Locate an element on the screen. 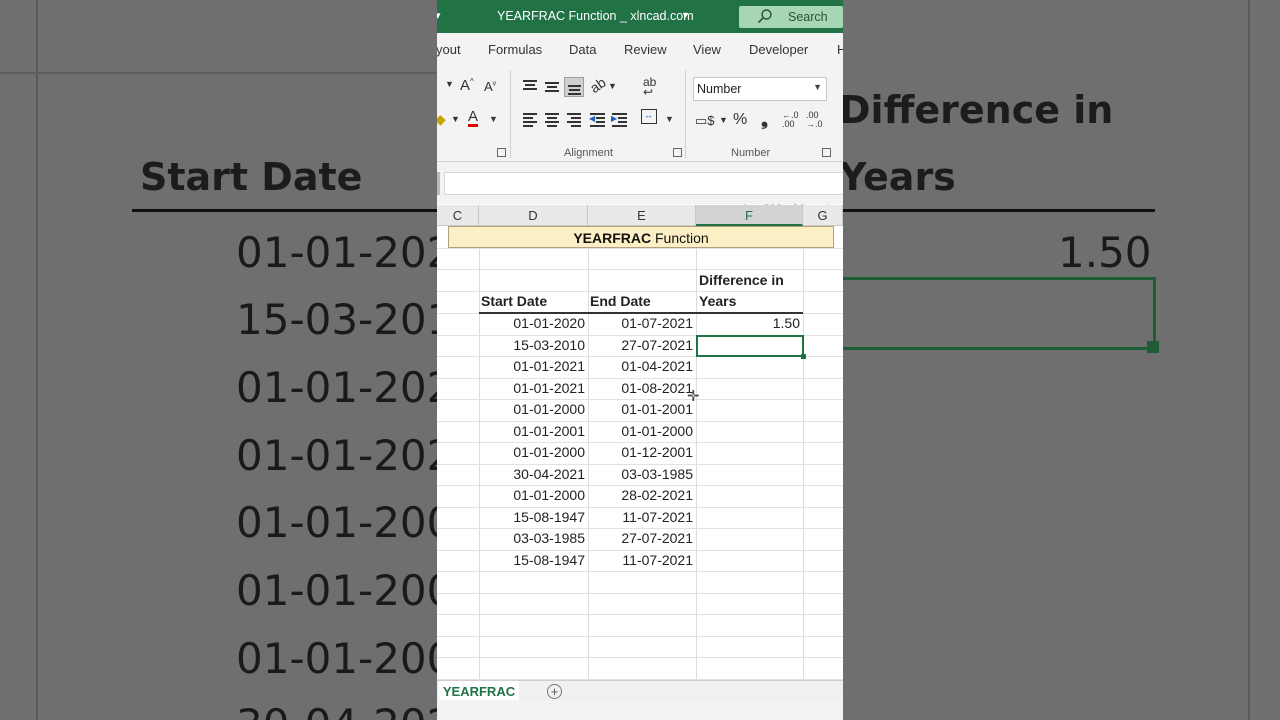  increase-indent-icon: ▶ is located at coordinates (620, 119).